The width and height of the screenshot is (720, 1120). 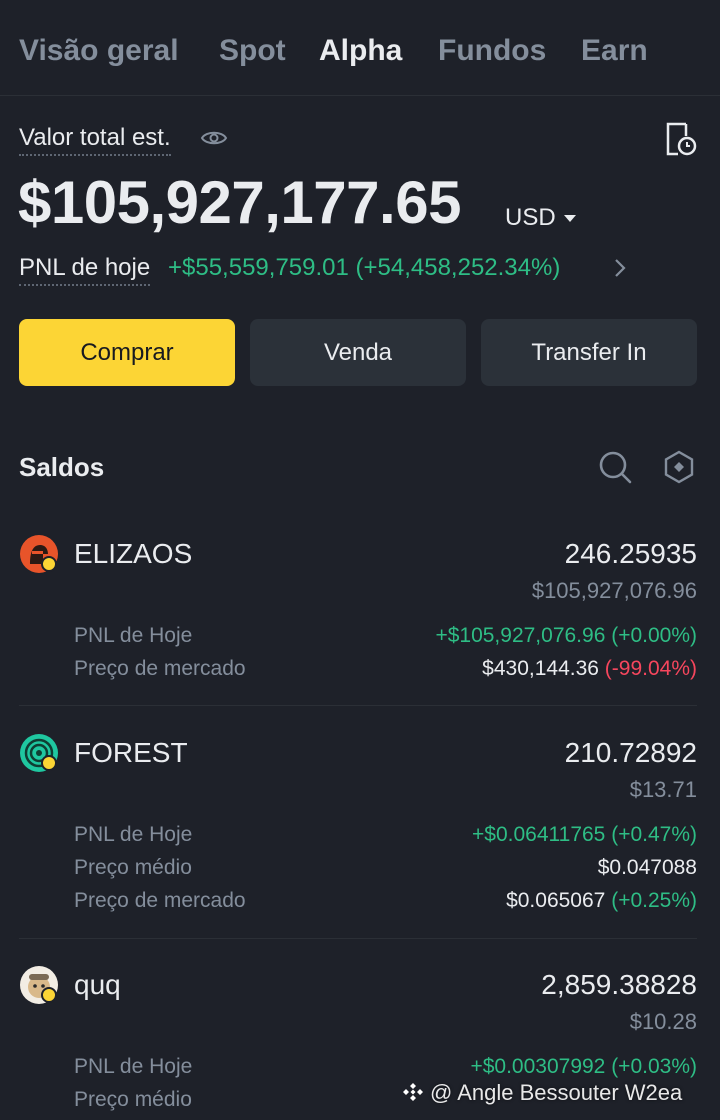 What do you see at coordinates (364, 268) in the screenshot?
I see `pnl-today-value: +$55,559,759.01 (+54,458,252.34%)` at bounding box center [364, 268].